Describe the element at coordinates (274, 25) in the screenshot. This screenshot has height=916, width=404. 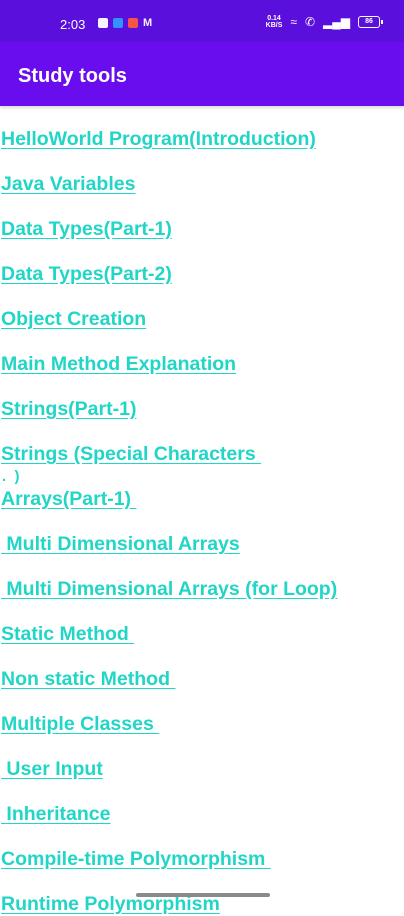
I see `network-speed-unit: KB/S` at that location.